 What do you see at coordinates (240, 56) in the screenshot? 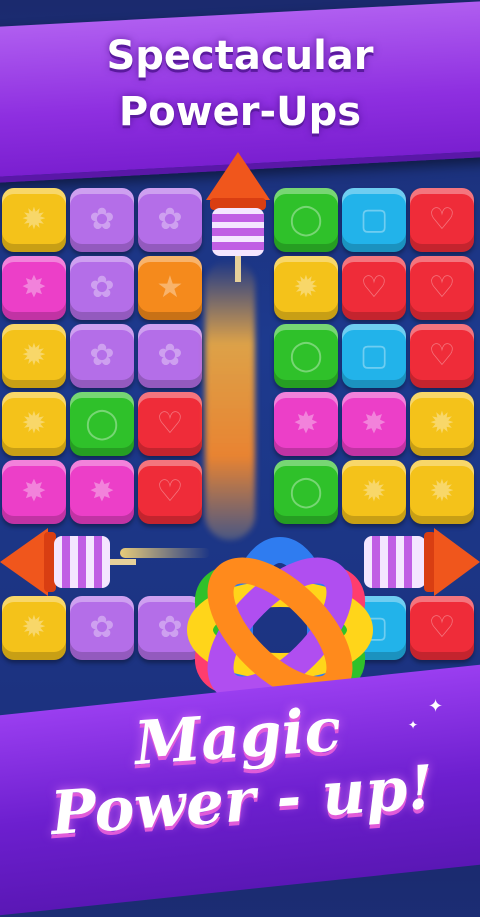
I see `title-line-1: Spectacular` at bounding box center [240, 56].